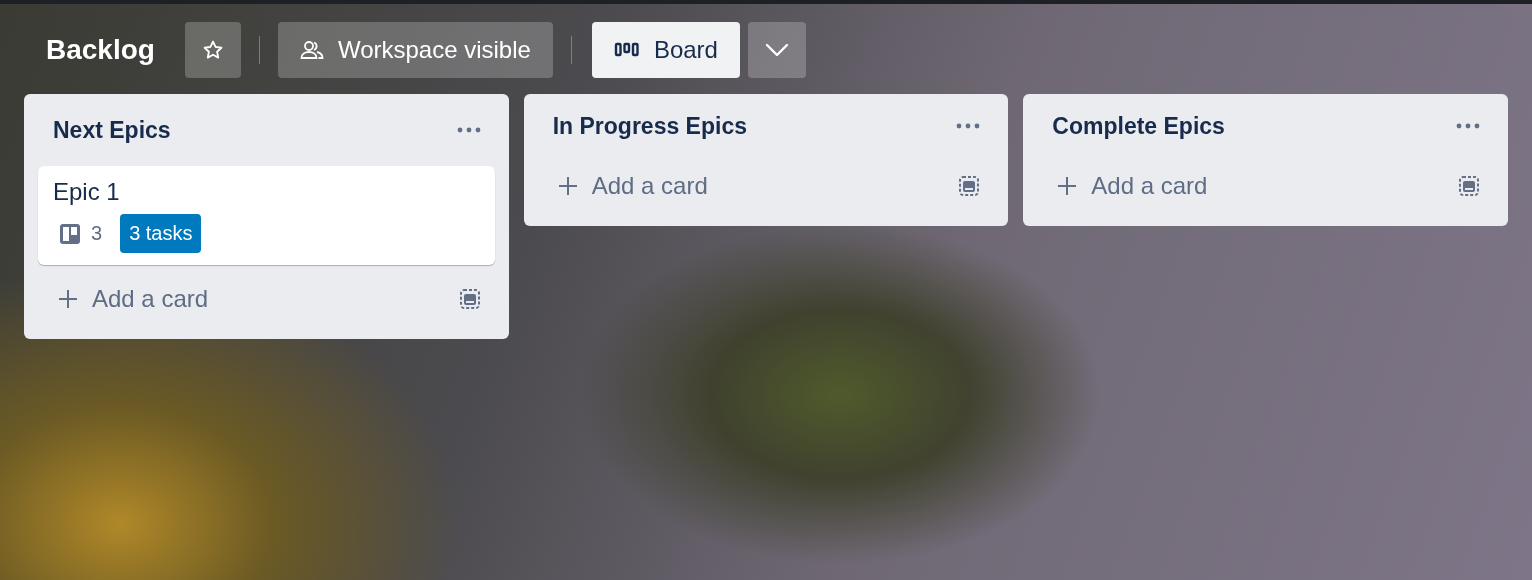 The image size is (1532, 580). What do you see at coordinates (161, 233) in the screenshot?
I see `task-count-label: 3 tasks` at bounding box center [161, 233].